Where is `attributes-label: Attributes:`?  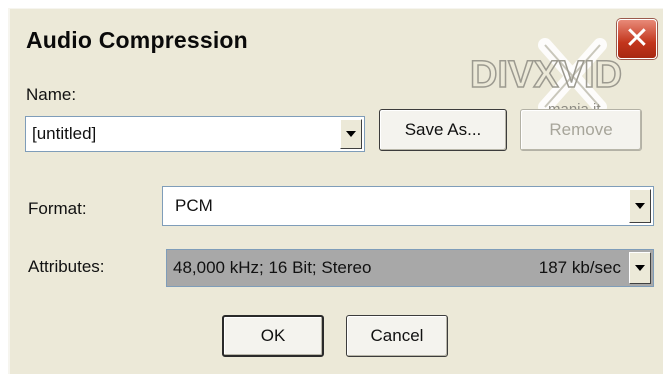
attributes-label: Attributes: is located at coordinates (66, 266).